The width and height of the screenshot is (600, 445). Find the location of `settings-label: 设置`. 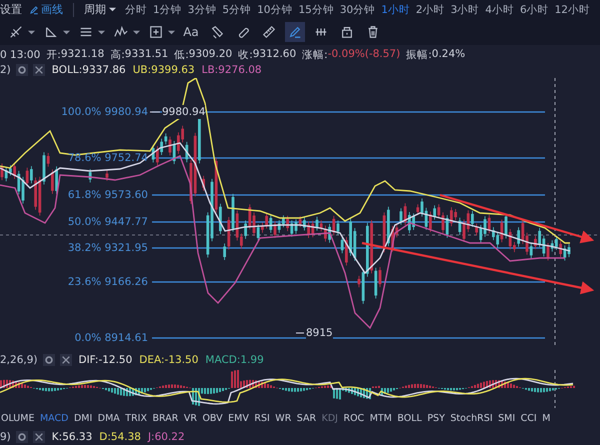

settings-label: 设置 is located at coordinates (12, 10).